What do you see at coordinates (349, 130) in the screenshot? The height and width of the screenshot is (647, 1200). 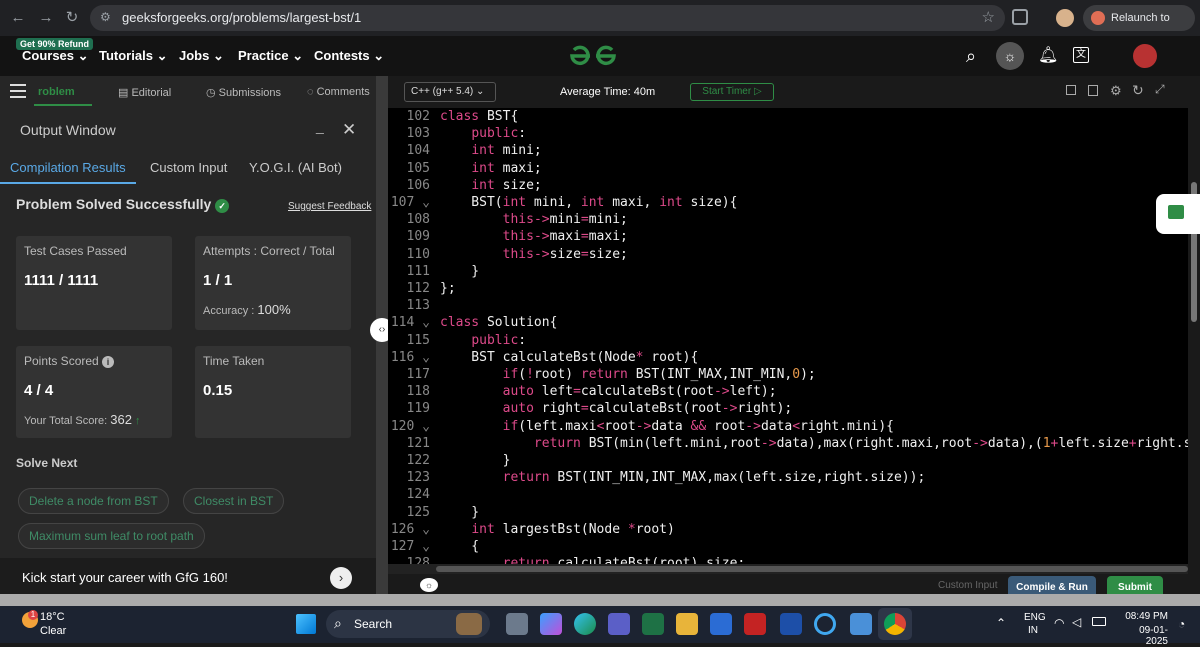 I see `close-icon: ✕` at bounding box center [349, 130].